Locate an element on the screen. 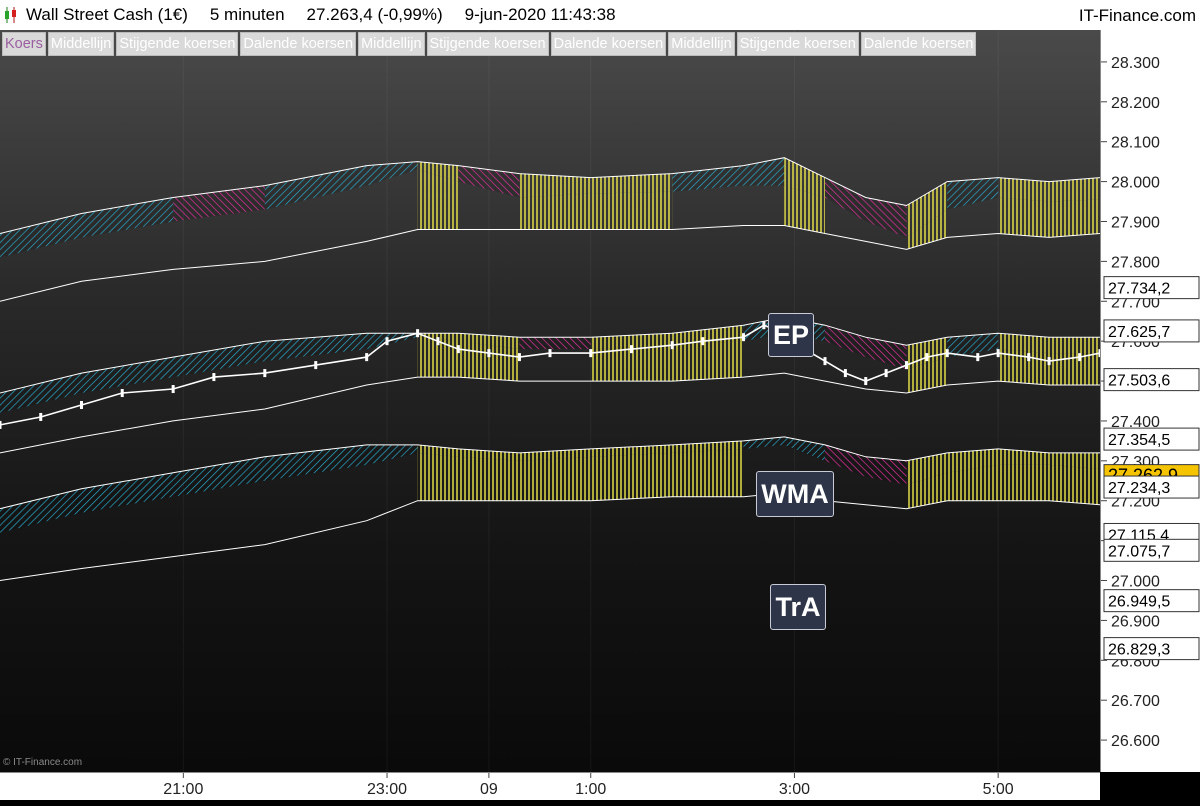  interval-label: 5 minuten is located at coordinates (247, 15).